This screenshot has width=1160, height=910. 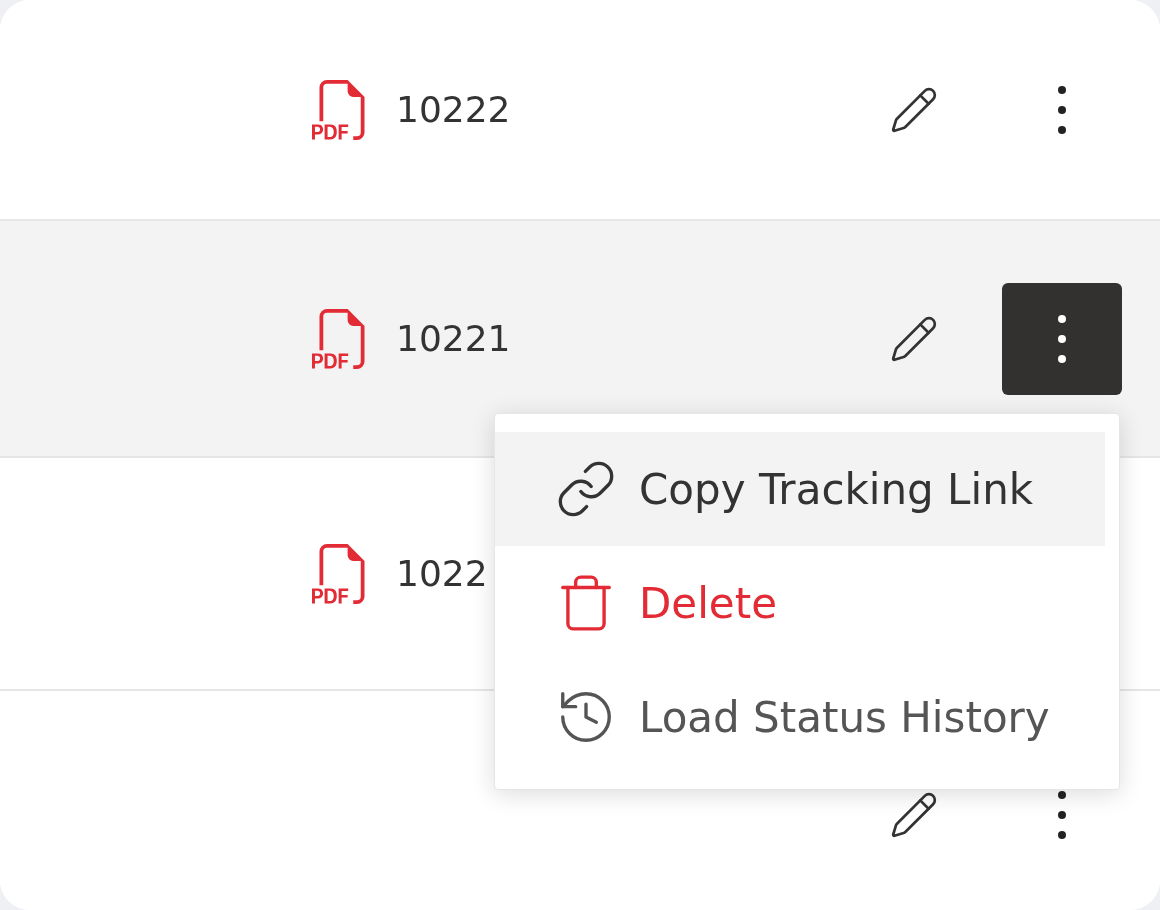 I want to click on document-number: 10221, so click(x=453, y=338).